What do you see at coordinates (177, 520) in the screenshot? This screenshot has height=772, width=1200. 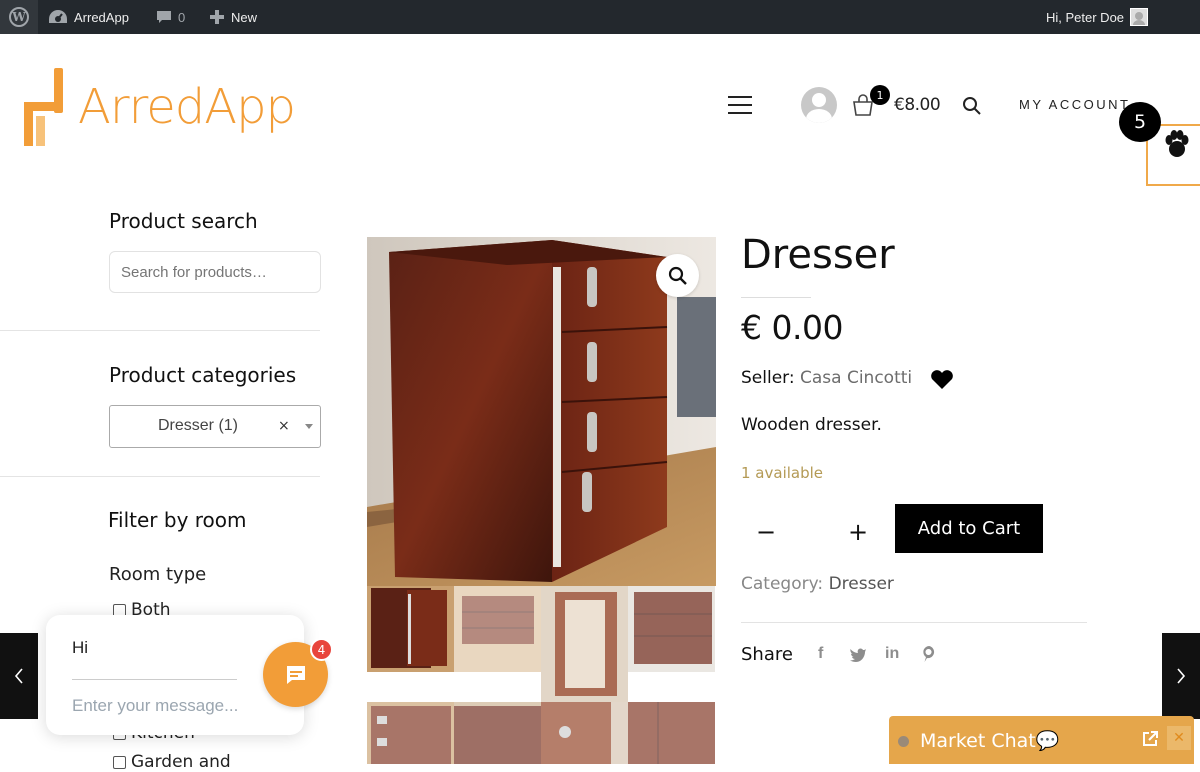 I see `filter-by-room-heading: Filter by room` at bounding box center [177, 520].